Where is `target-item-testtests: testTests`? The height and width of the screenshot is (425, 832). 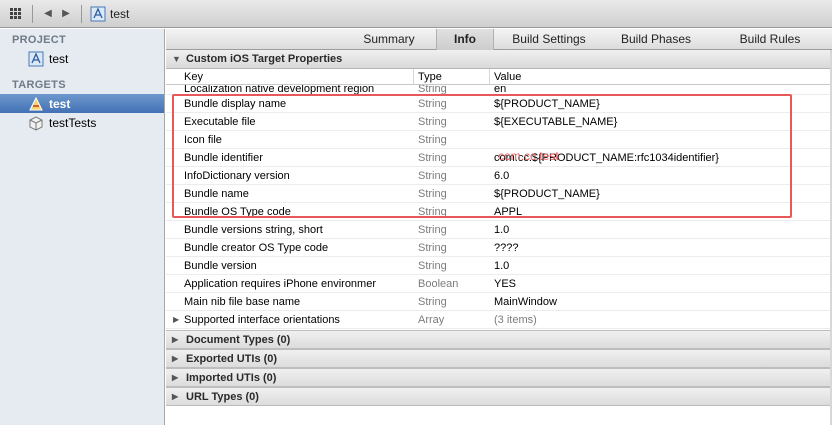 target-item-testtests: testTests is located at coordinates (82, 122).